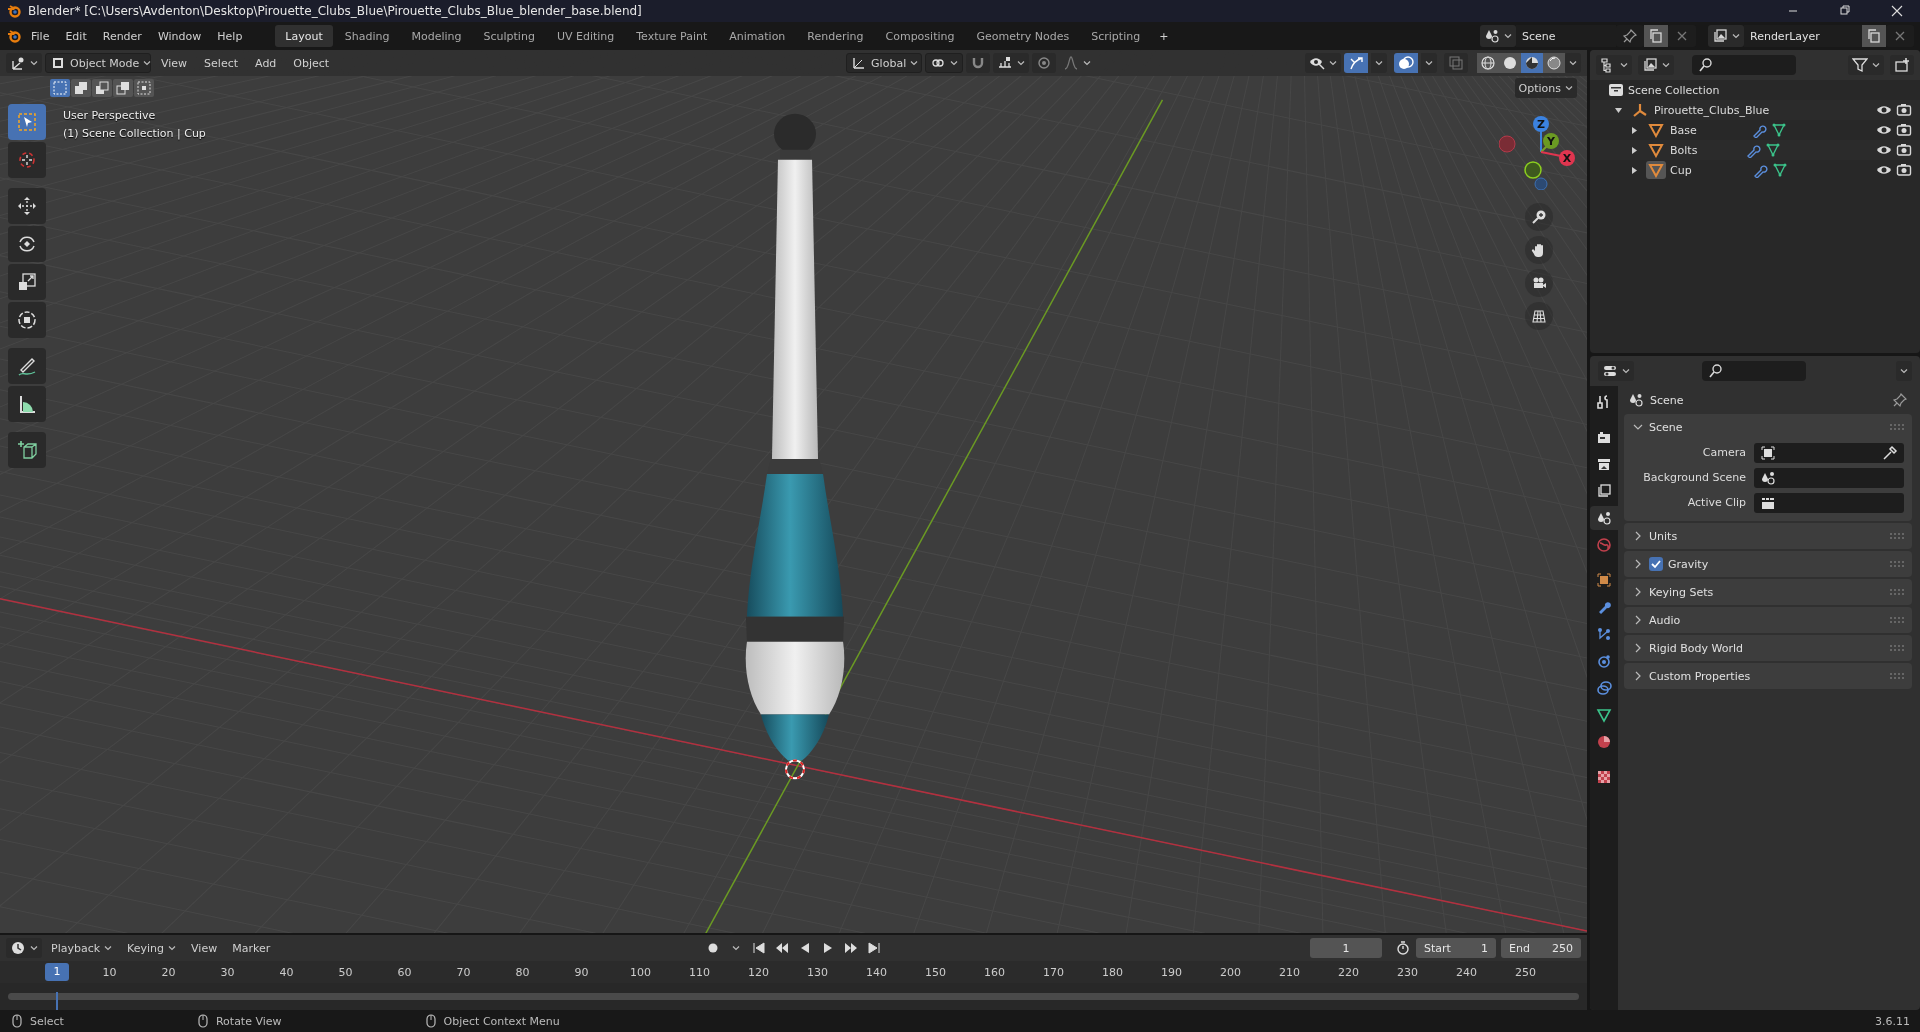  What do you see at coordinates (82, 948) in the screenshot?
I see `menu-dropdown: Playback` at bounding box center [82, 948].